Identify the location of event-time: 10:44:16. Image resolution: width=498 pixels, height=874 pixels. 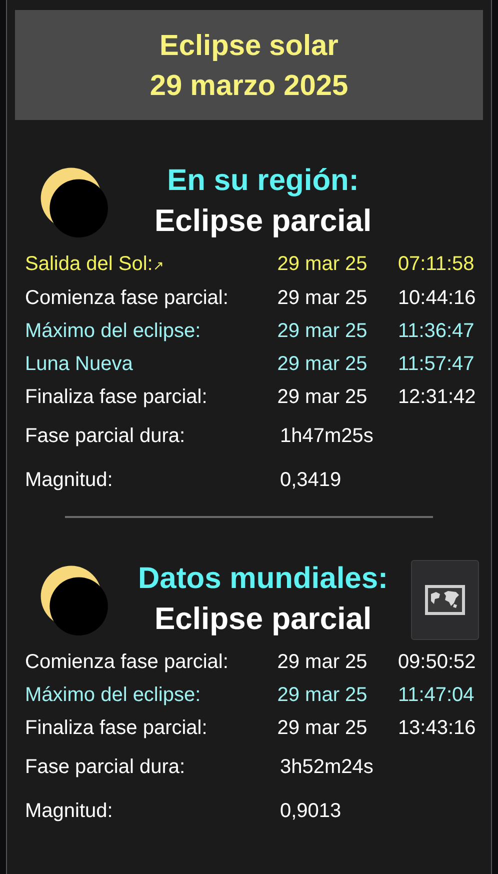
(437, 298).